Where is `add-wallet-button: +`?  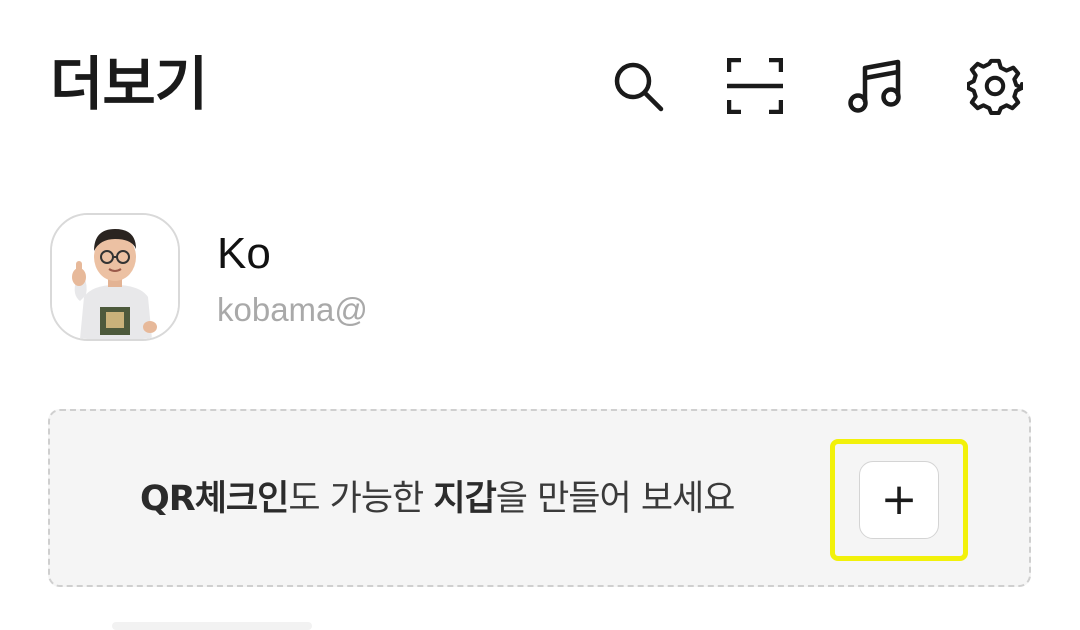 add-wallet-button: + is located at coordinates (899, 500).